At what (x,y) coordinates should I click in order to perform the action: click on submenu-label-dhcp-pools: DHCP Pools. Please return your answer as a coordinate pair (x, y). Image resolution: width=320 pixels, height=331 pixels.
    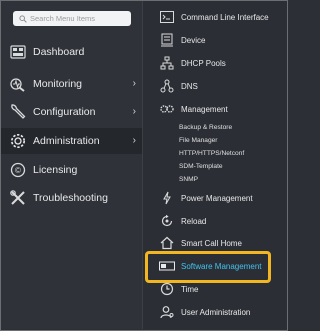
    Looking at the image, I should click on (203, 63).